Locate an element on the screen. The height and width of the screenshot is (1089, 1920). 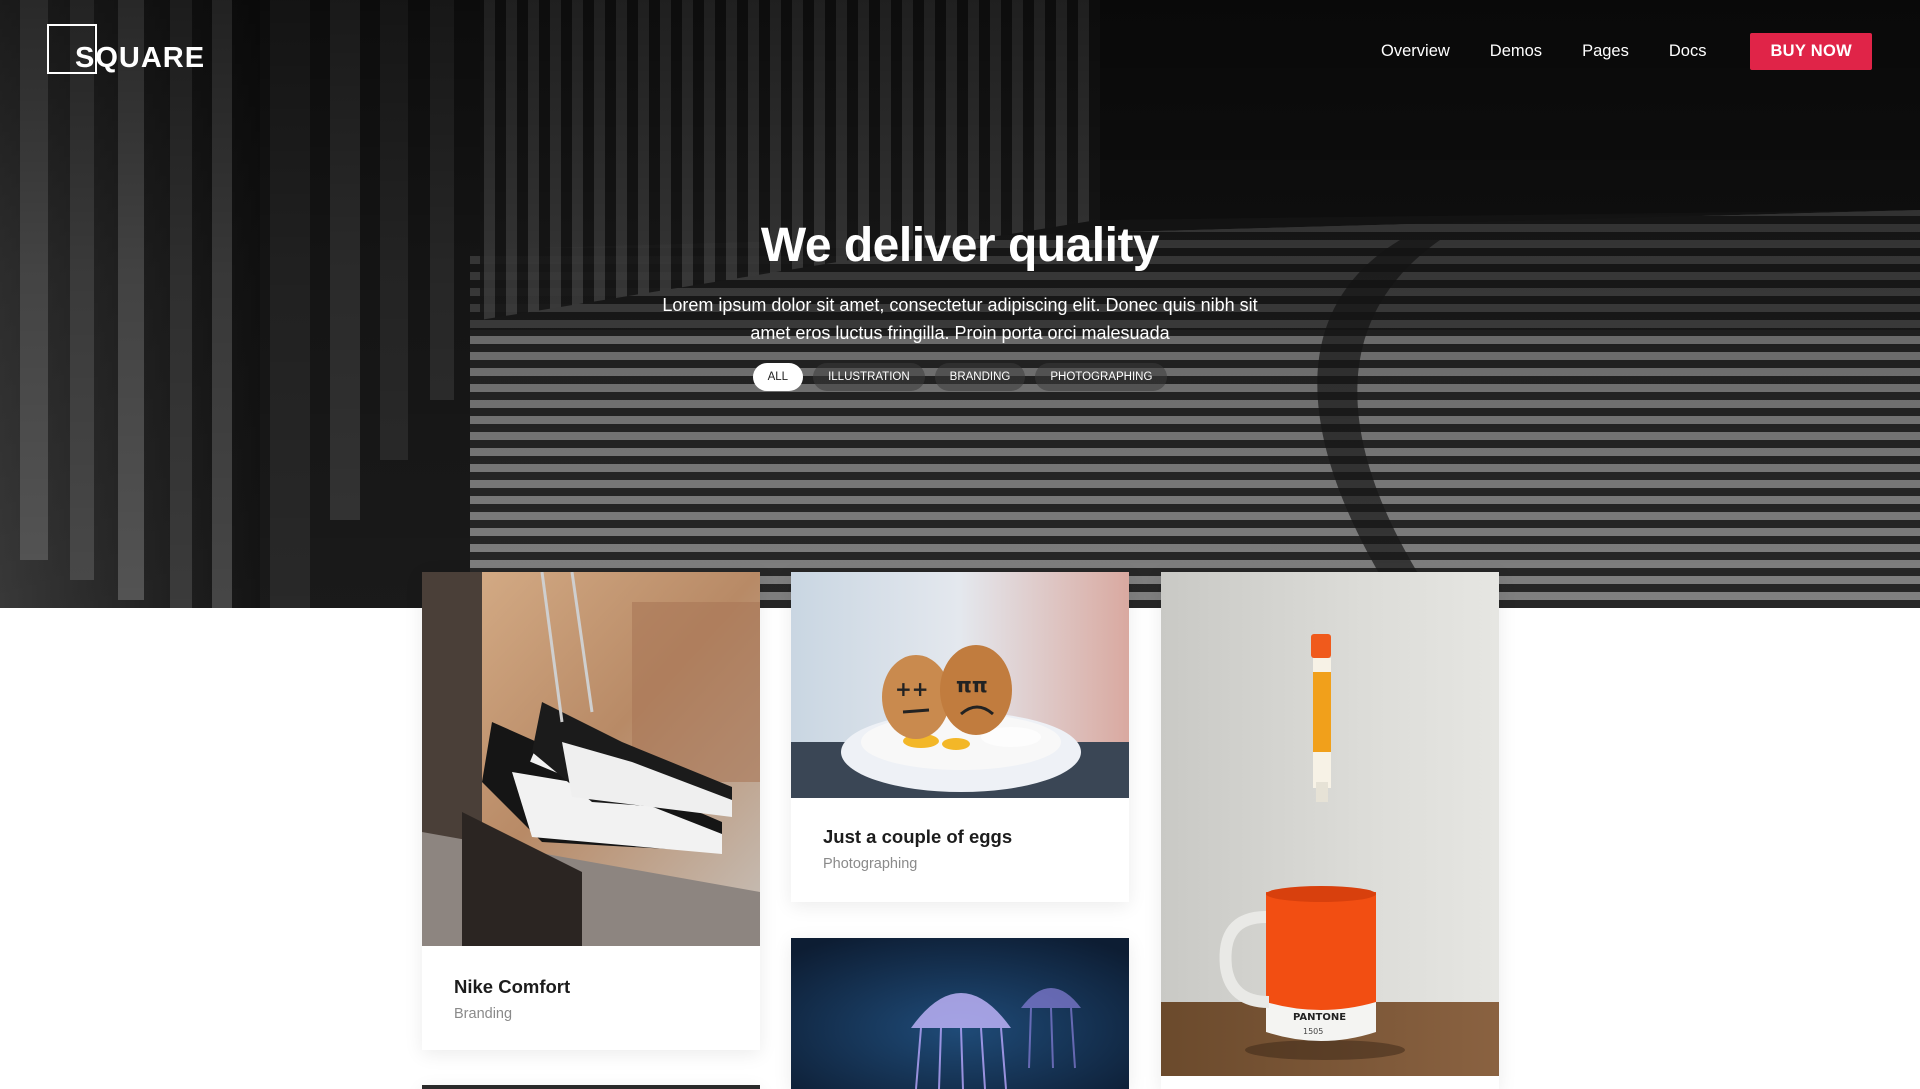
filter-branding: BRANDING is located at coordinates (980, 377).